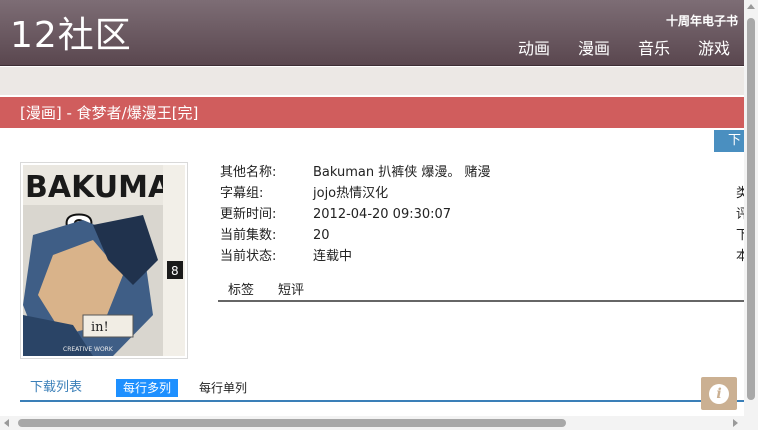  Describe the element at coordinates (624, 49) in the screenshot. I see `main-nav: 动画 漫画 音乐 游戏` at that location.